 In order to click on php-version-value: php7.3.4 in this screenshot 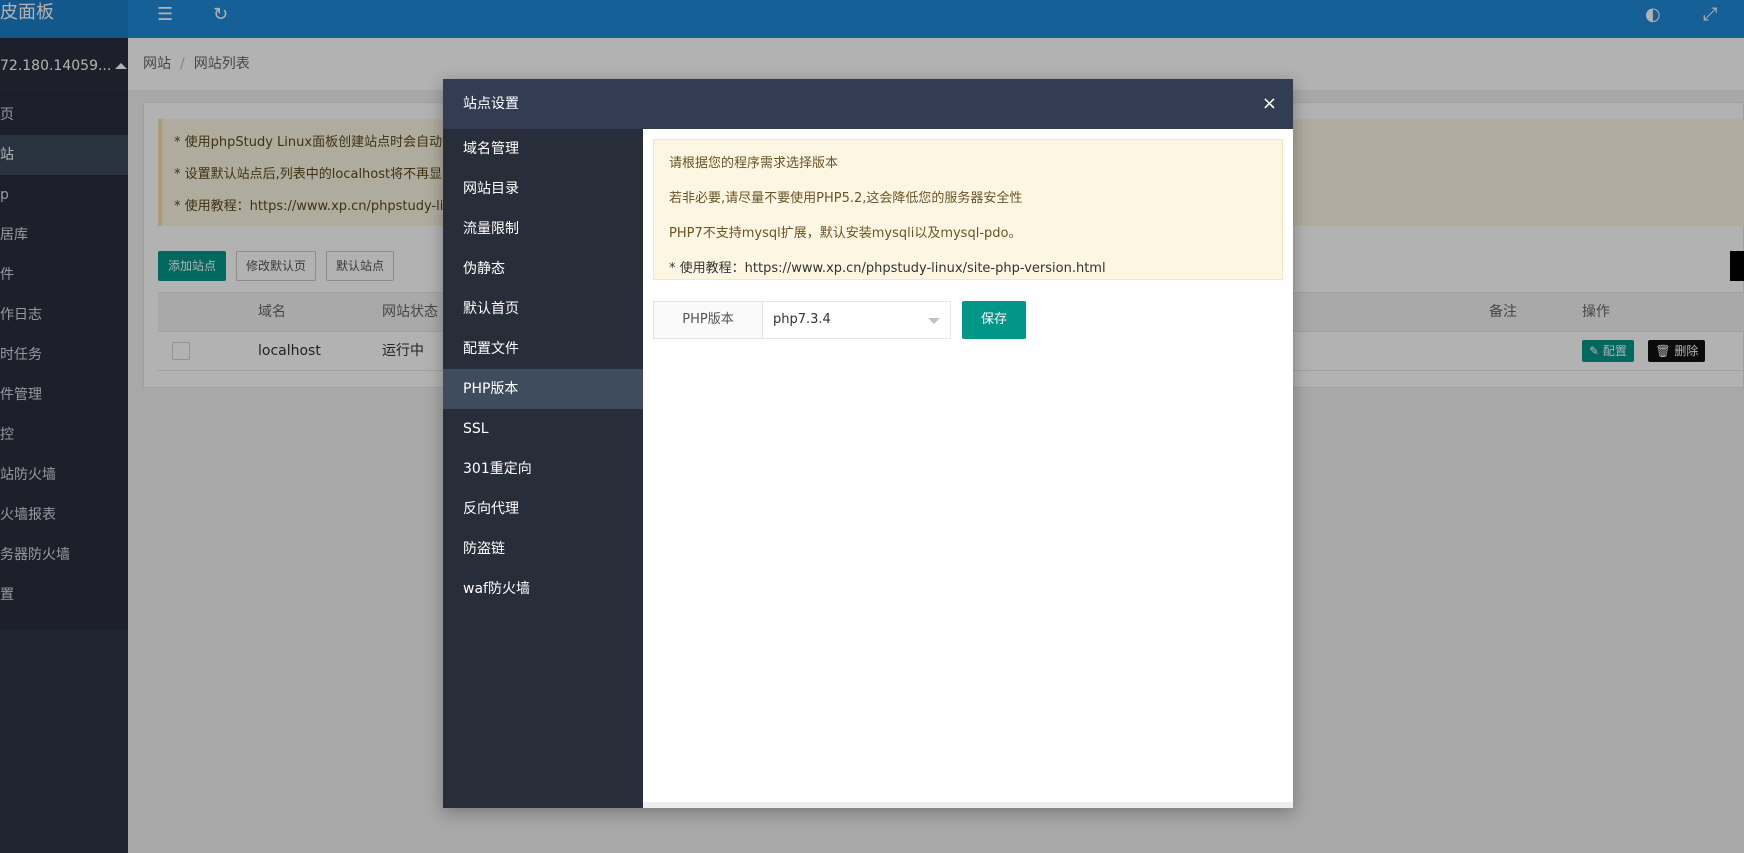, I will do `click(802, 319)`.